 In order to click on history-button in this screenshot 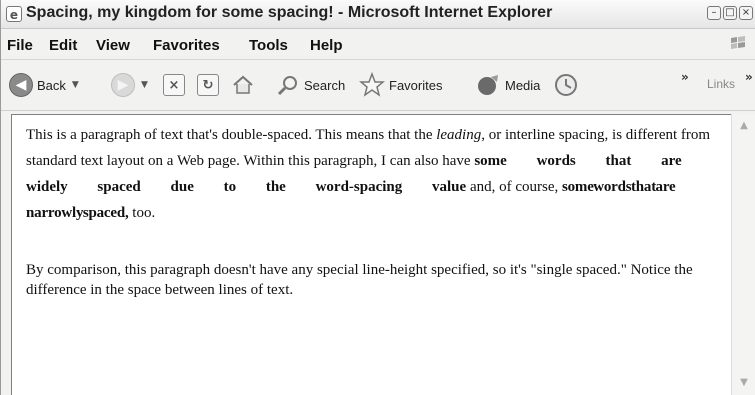, I will do `click(566, 85)`.